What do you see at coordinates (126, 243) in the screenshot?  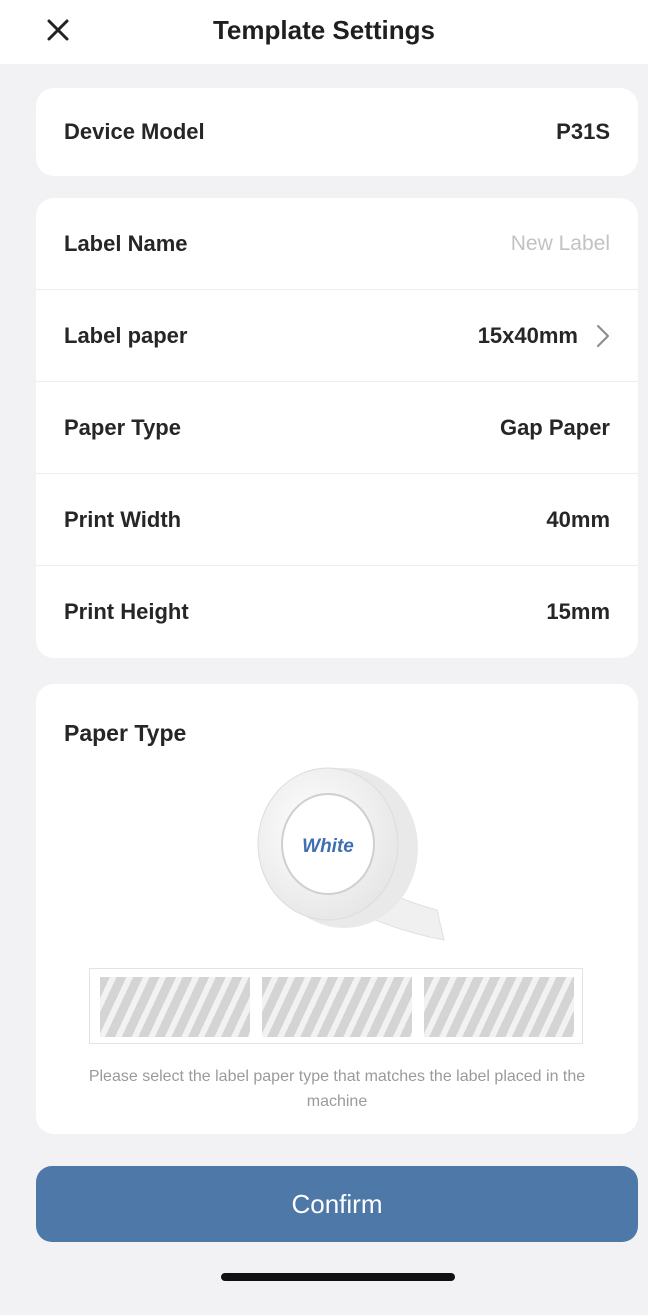 I see `label-name-label: Label Name` at bounding box center [126, 243].